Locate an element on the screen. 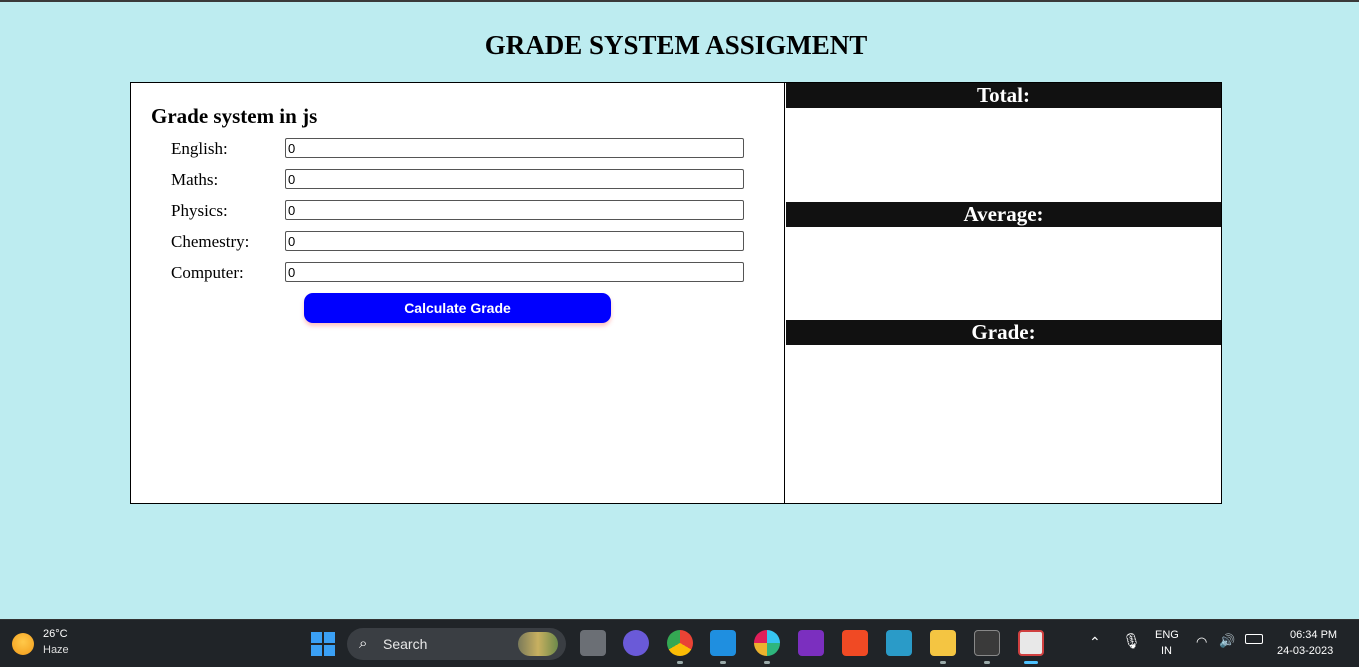  snipping-tool-icon is located at coordinates (1031, 643).